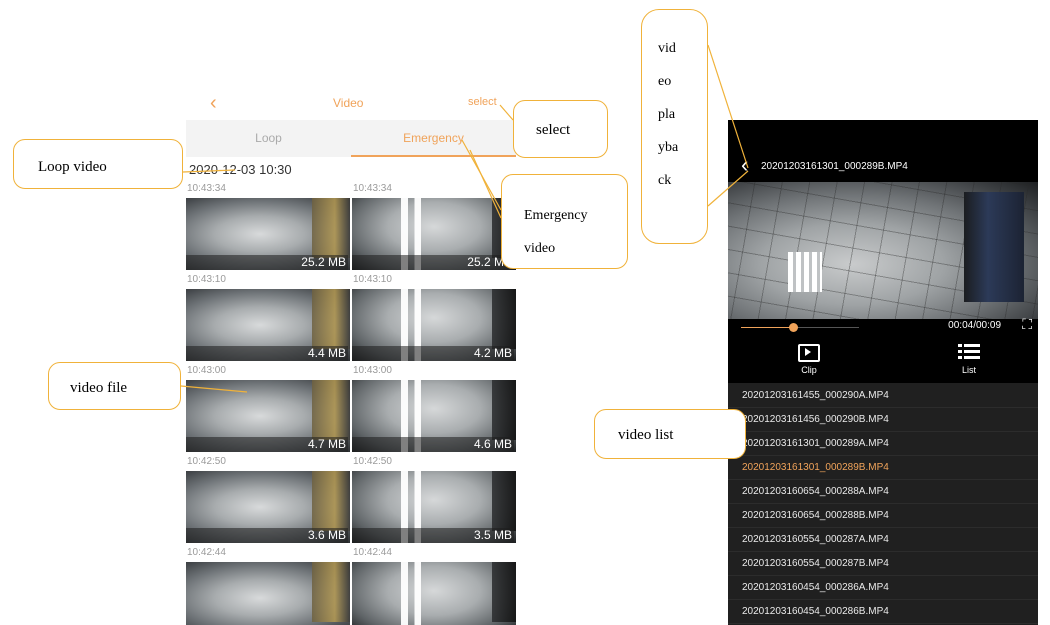  I want to click on file-size: 4.2 MB, so click(433, 353).